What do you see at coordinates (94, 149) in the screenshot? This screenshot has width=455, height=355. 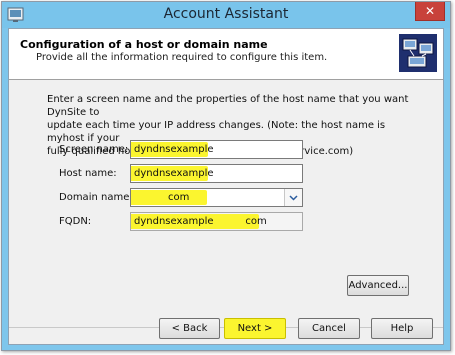 I see `screen-name-label: Screen name:` at bounding box center [94, 149].